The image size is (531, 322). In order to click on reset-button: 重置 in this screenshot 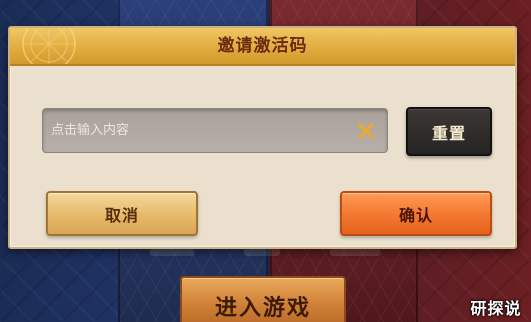, I will do `click(449, 131)`.